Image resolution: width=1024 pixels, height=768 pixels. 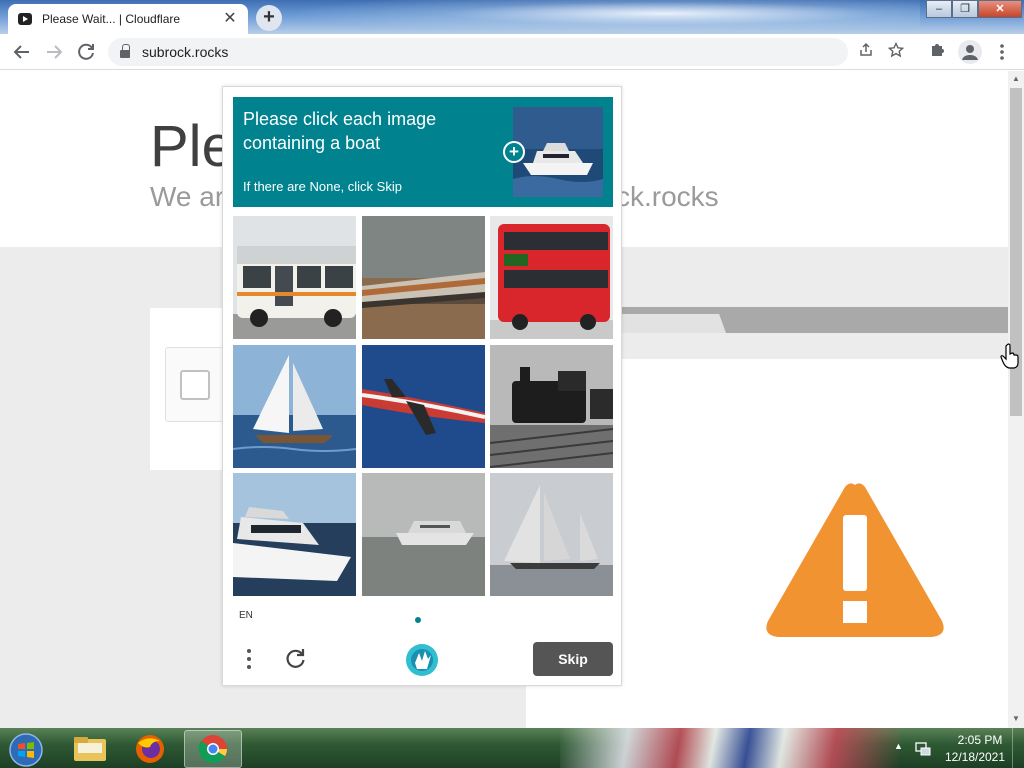 I want to click on chrome-icon, so click(x=212, y=749).